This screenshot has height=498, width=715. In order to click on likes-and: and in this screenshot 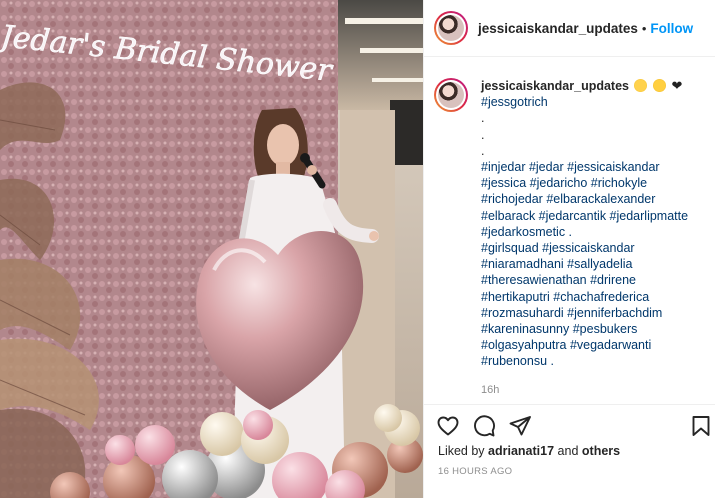, I will do `click(568, 451)`.